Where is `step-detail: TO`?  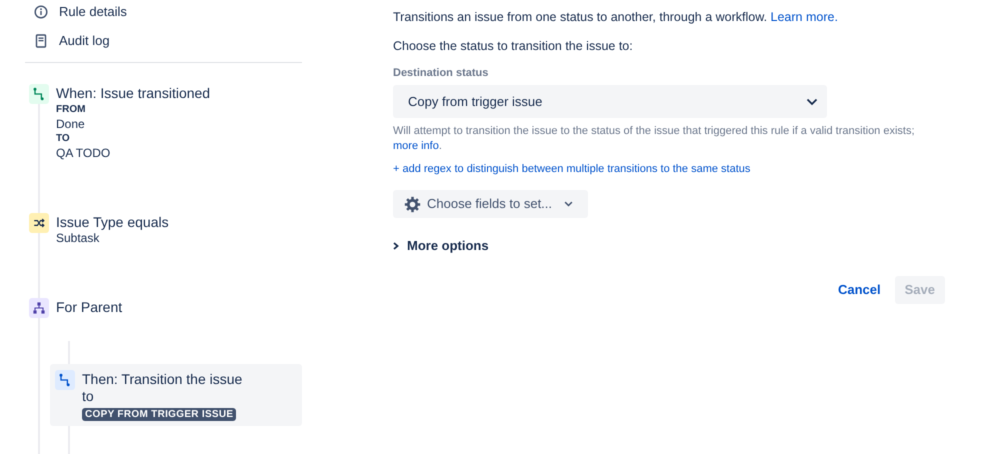 step-detail: TO is located at coordinates (63, 139).